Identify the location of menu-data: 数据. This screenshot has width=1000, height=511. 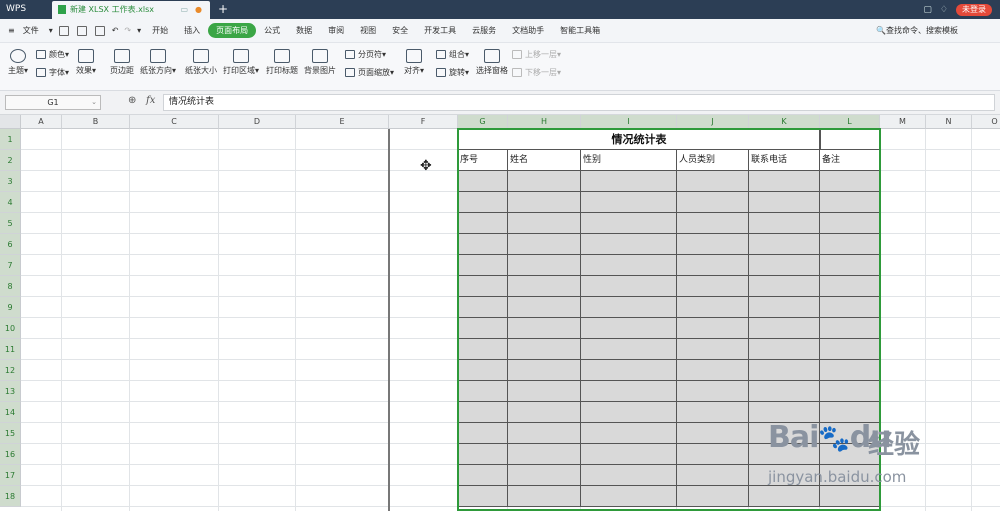
(304, 30).